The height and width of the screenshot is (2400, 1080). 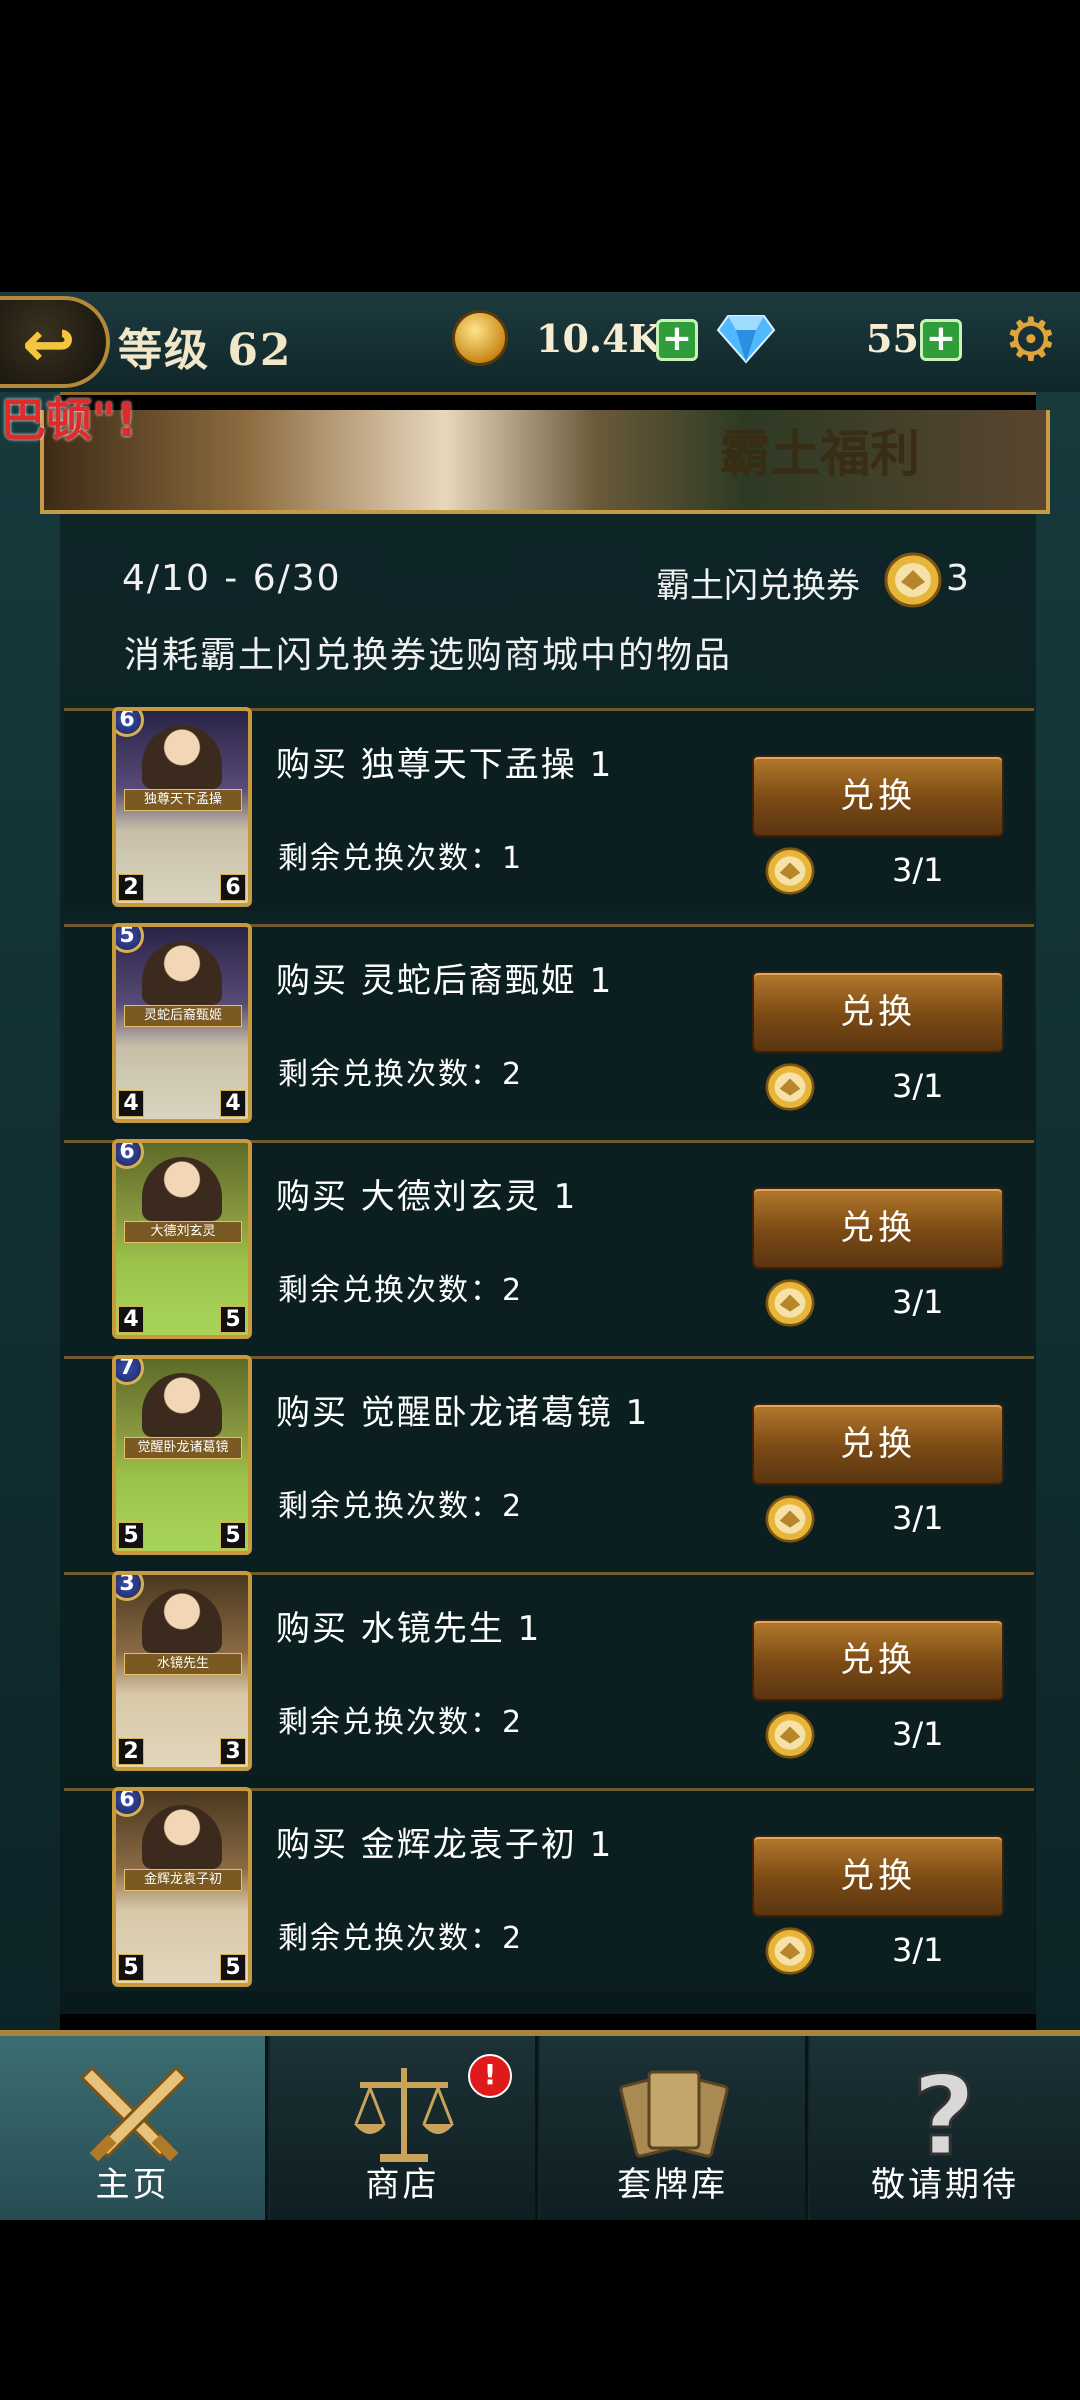 I want to click on hero-card: 独尊天下孟操 6 2 6, so click(x=182, y=807).